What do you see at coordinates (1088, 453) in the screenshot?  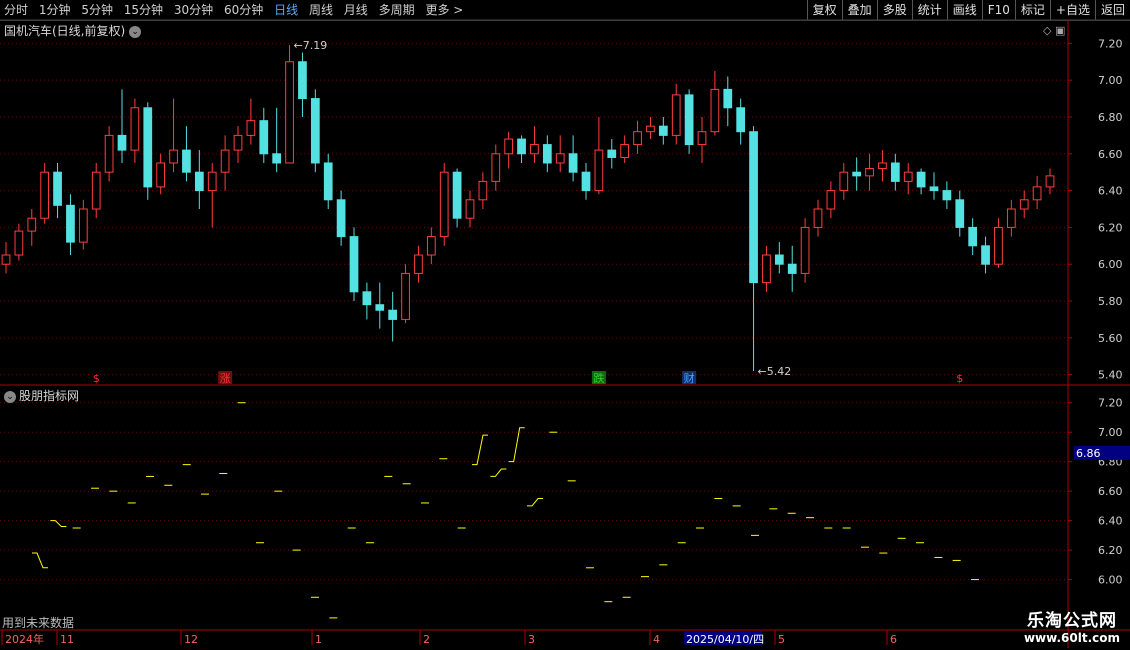 I see `current-value-label: 6.86` at bounding box center [1088, 453].